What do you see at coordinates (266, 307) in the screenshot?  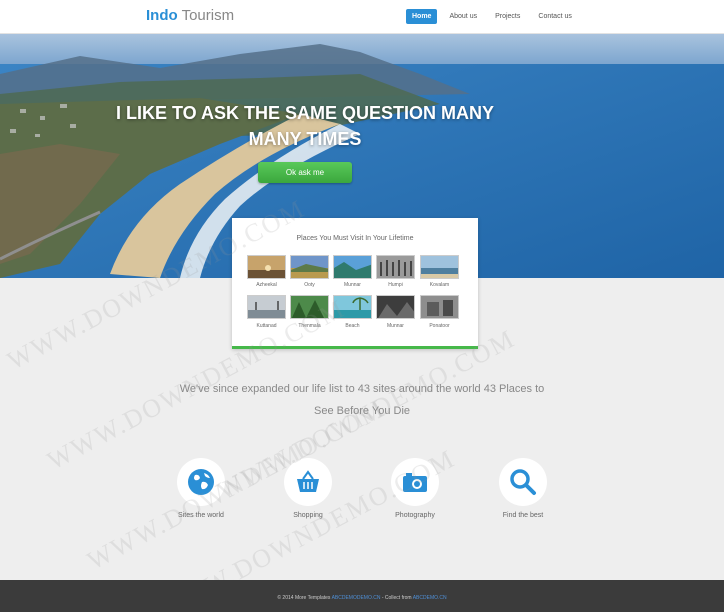 I see `place-thumbnail-kuttanad` at bounding box center [266, 307].